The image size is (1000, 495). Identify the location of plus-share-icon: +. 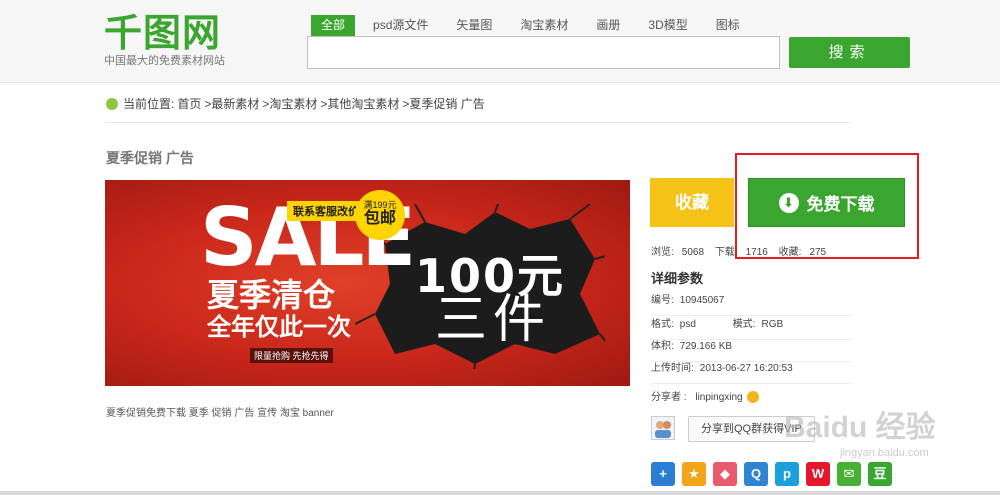
(663, 474).